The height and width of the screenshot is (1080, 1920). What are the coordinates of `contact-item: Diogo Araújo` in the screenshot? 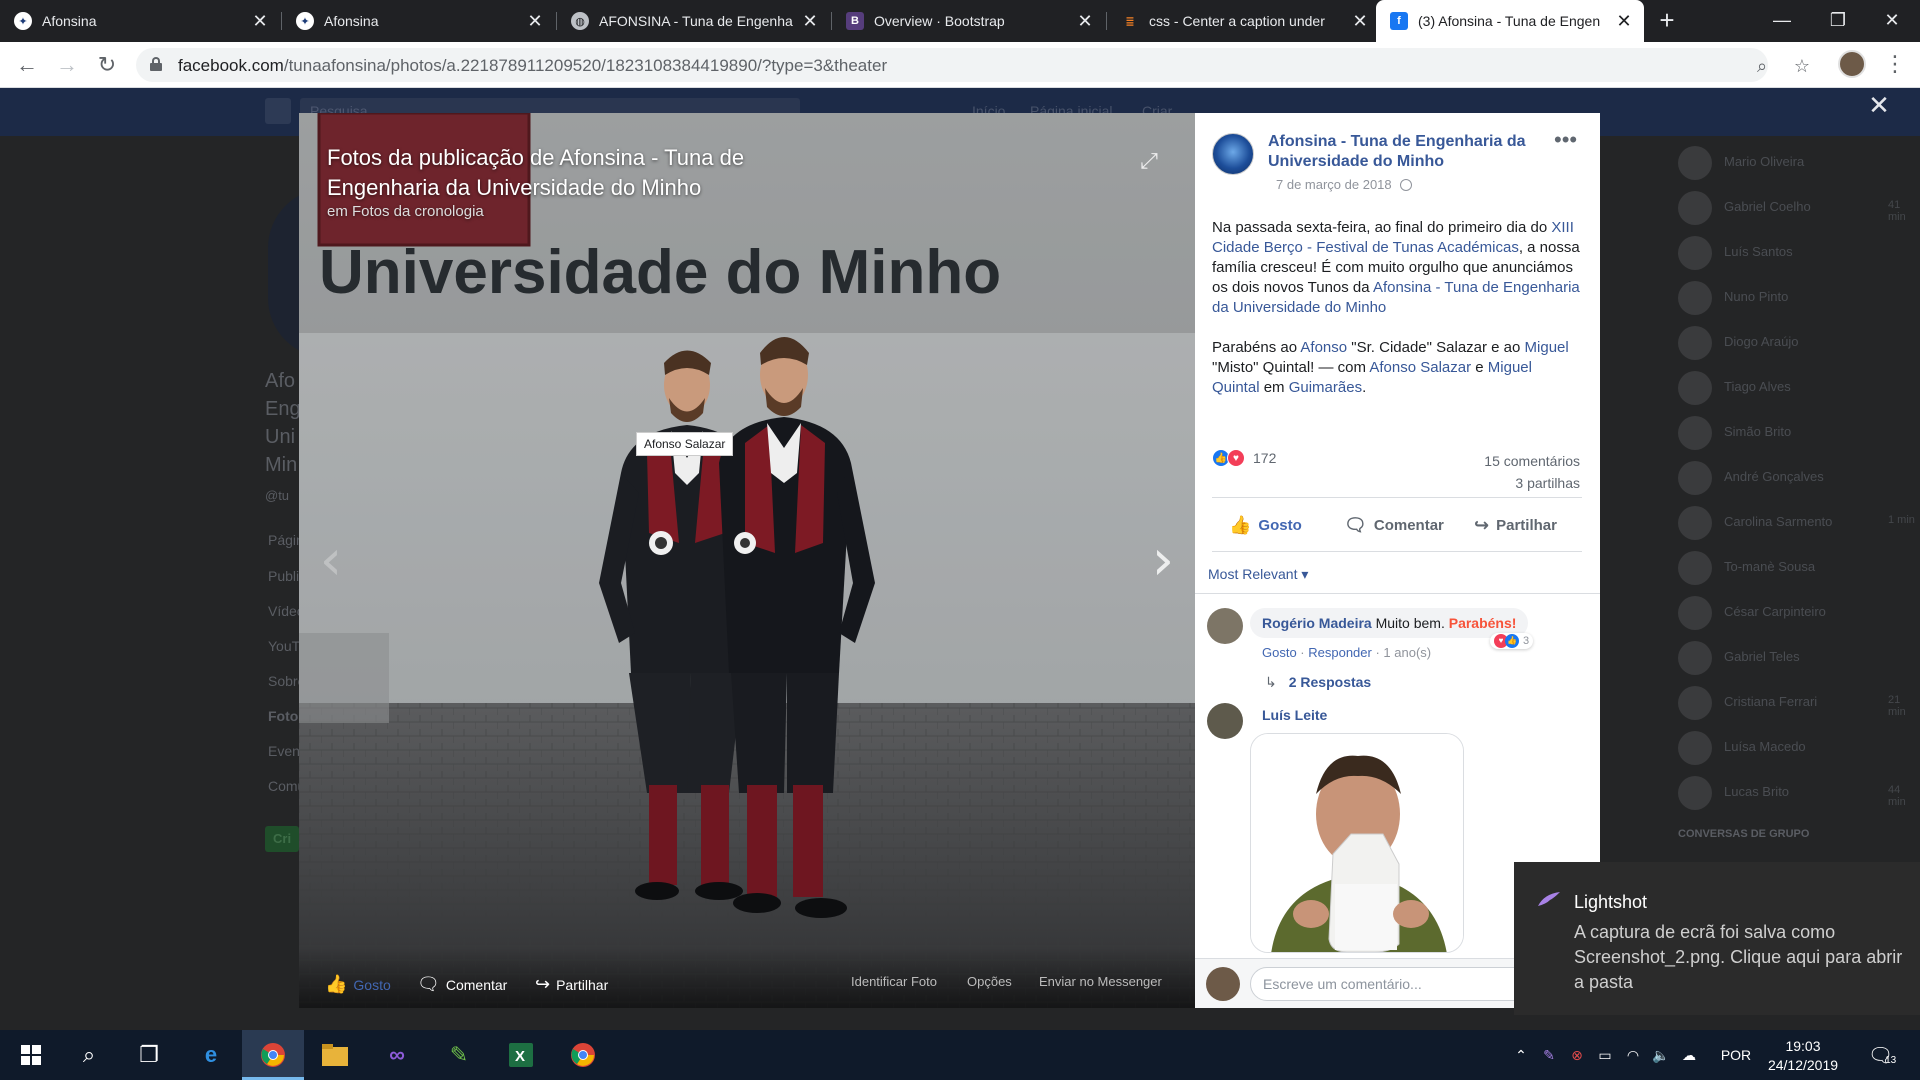 It's located at (1798, 342).